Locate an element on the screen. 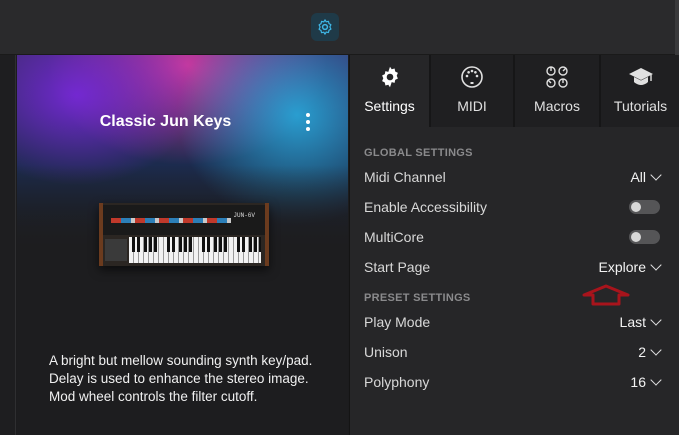 This screenshot has height=435, width=679. midi-channel-dropdown: All is located at coordinates (646, 177).